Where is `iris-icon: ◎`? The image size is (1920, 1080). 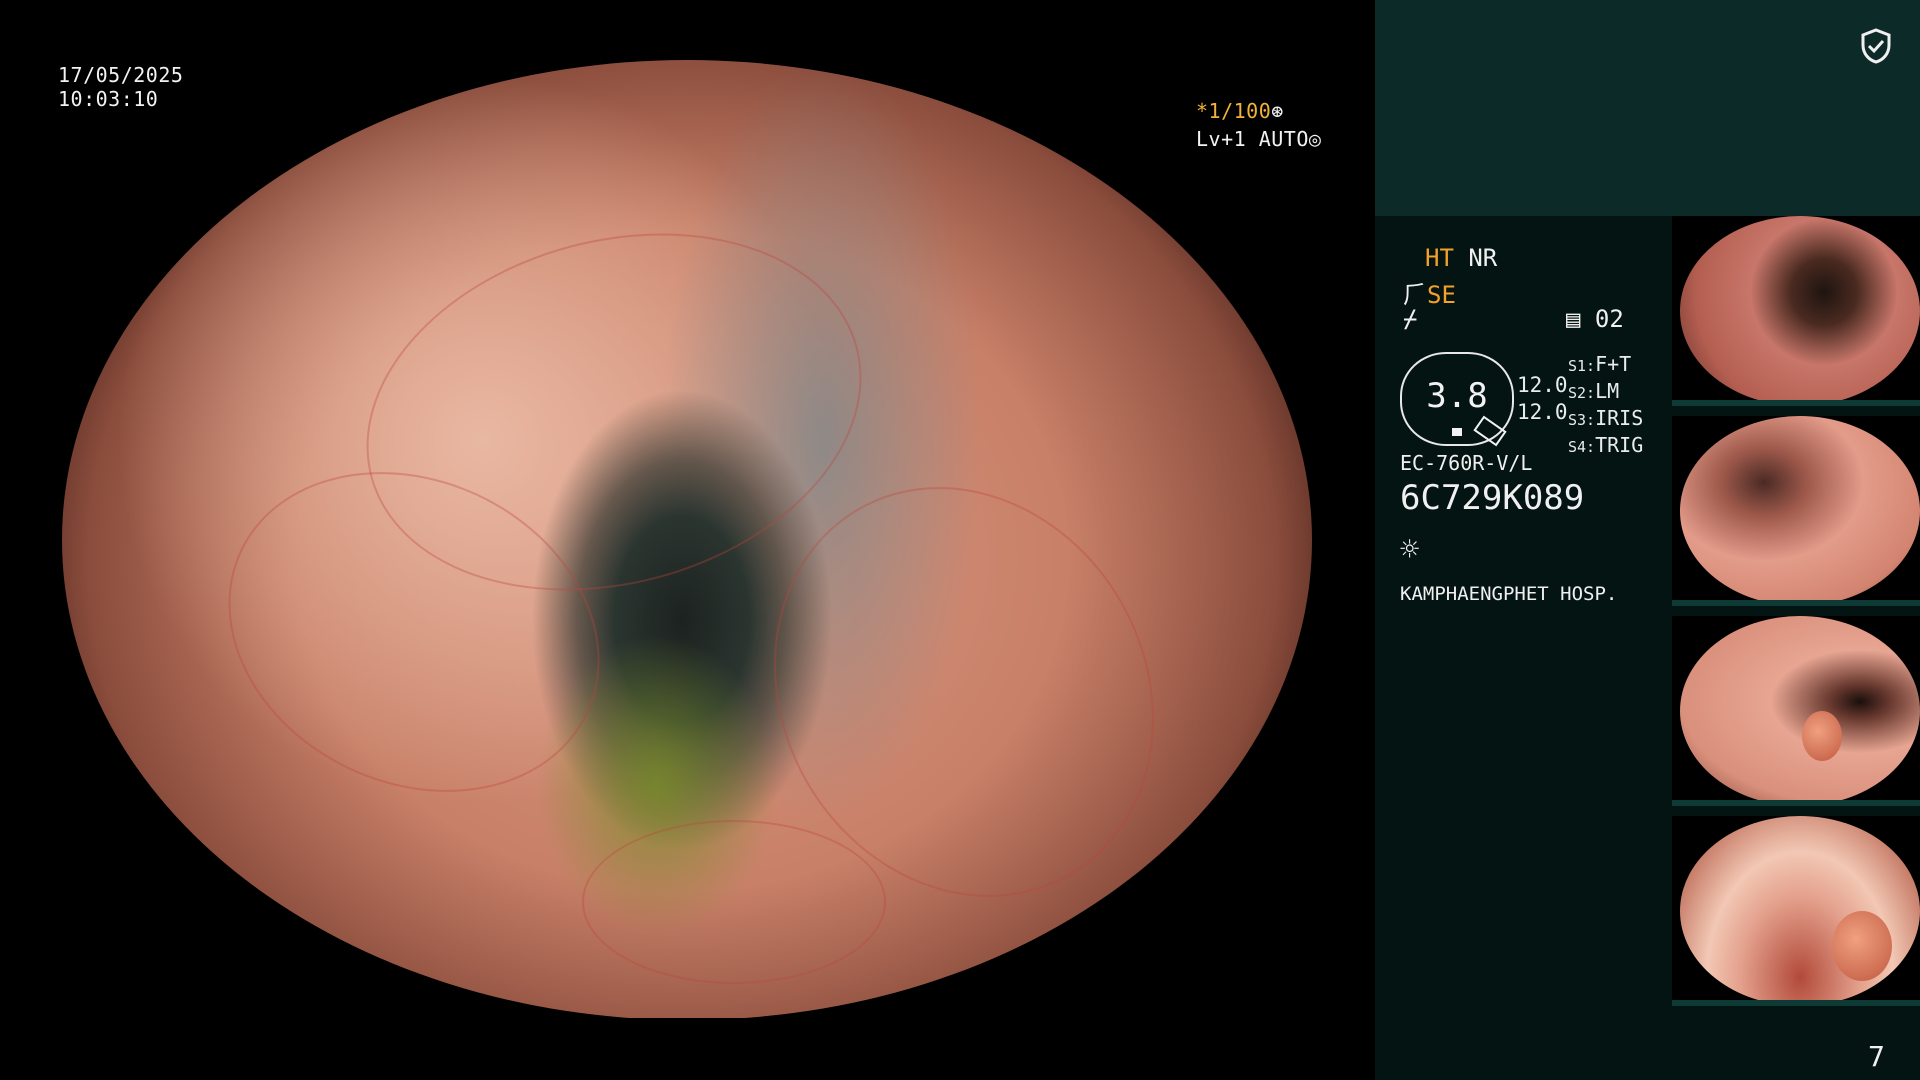 iris-icon: ◎ is located at coordinates (1315, 139).